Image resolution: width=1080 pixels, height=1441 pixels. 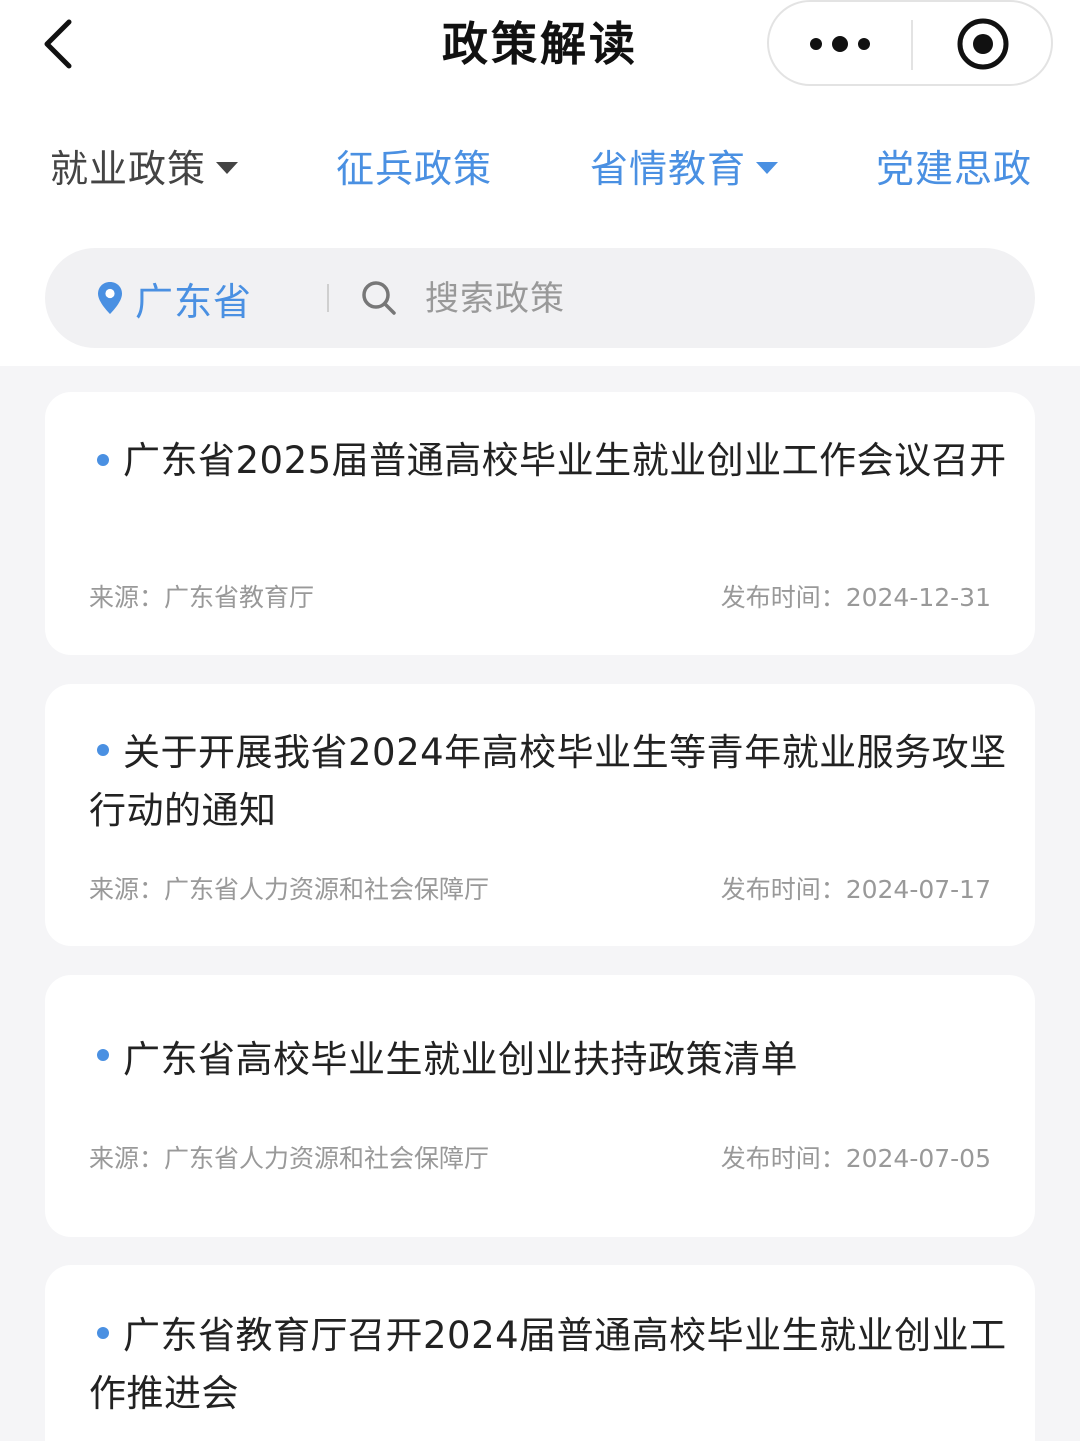 I want to click on tab-employment-policy: 就业政策, so click(x=144, y=165).